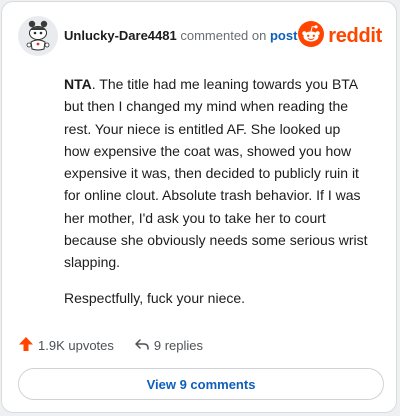  I want to click on upvote-count: 1.9K upvotes, so click(76, 345).